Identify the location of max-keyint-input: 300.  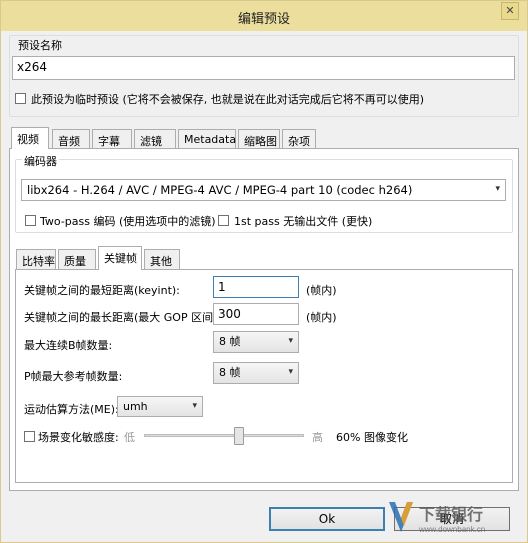
(256, 314).